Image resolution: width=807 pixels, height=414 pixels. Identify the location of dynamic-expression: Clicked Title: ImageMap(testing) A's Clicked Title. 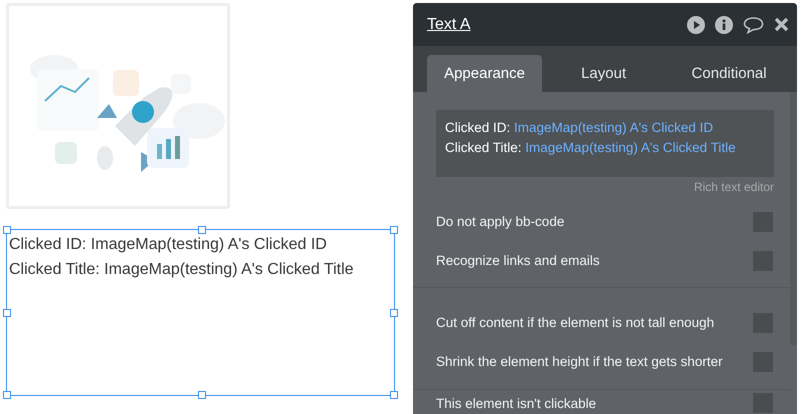
(590, 148).